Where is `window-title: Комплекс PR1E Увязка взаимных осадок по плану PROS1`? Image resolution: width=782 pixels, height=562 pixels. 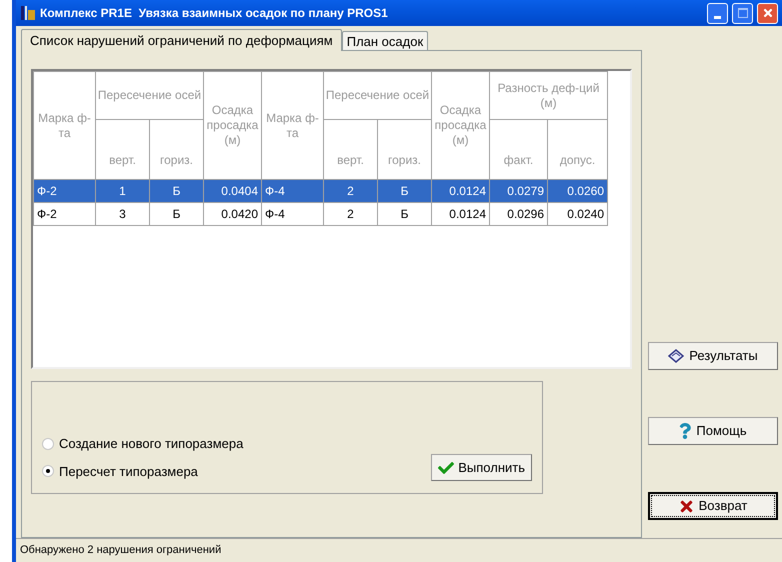 window-title: Комплекс PR1E Увязка взаимных осадок по плану PROS1 is located at coordinates (214, 13).